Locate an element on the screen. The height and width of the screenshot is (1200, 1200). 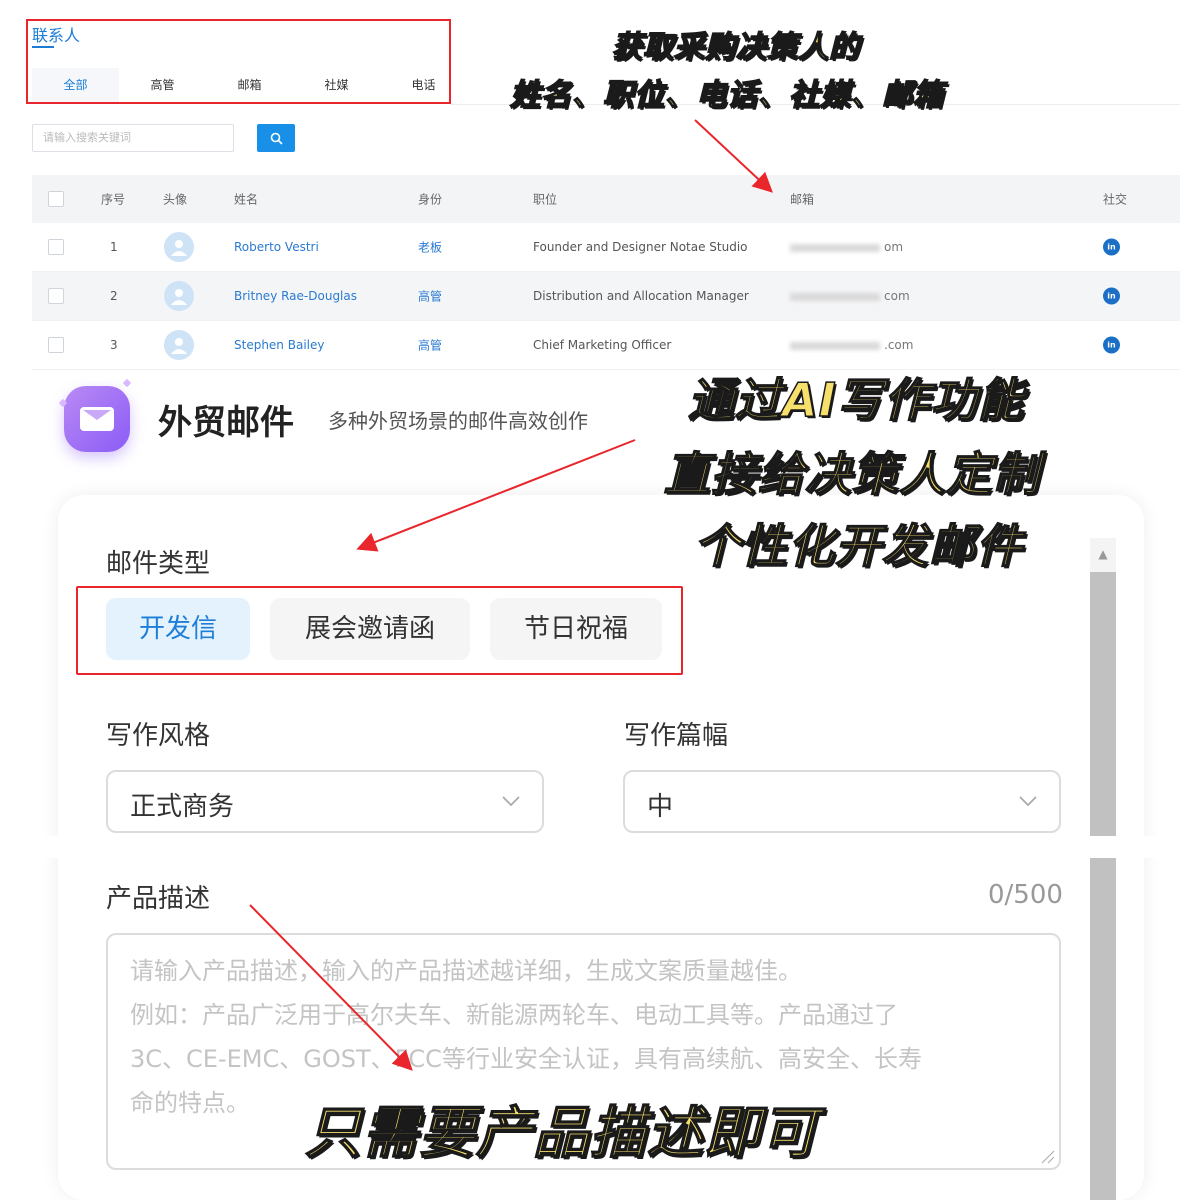
envelope-icon is located at coordinates (97, 419).